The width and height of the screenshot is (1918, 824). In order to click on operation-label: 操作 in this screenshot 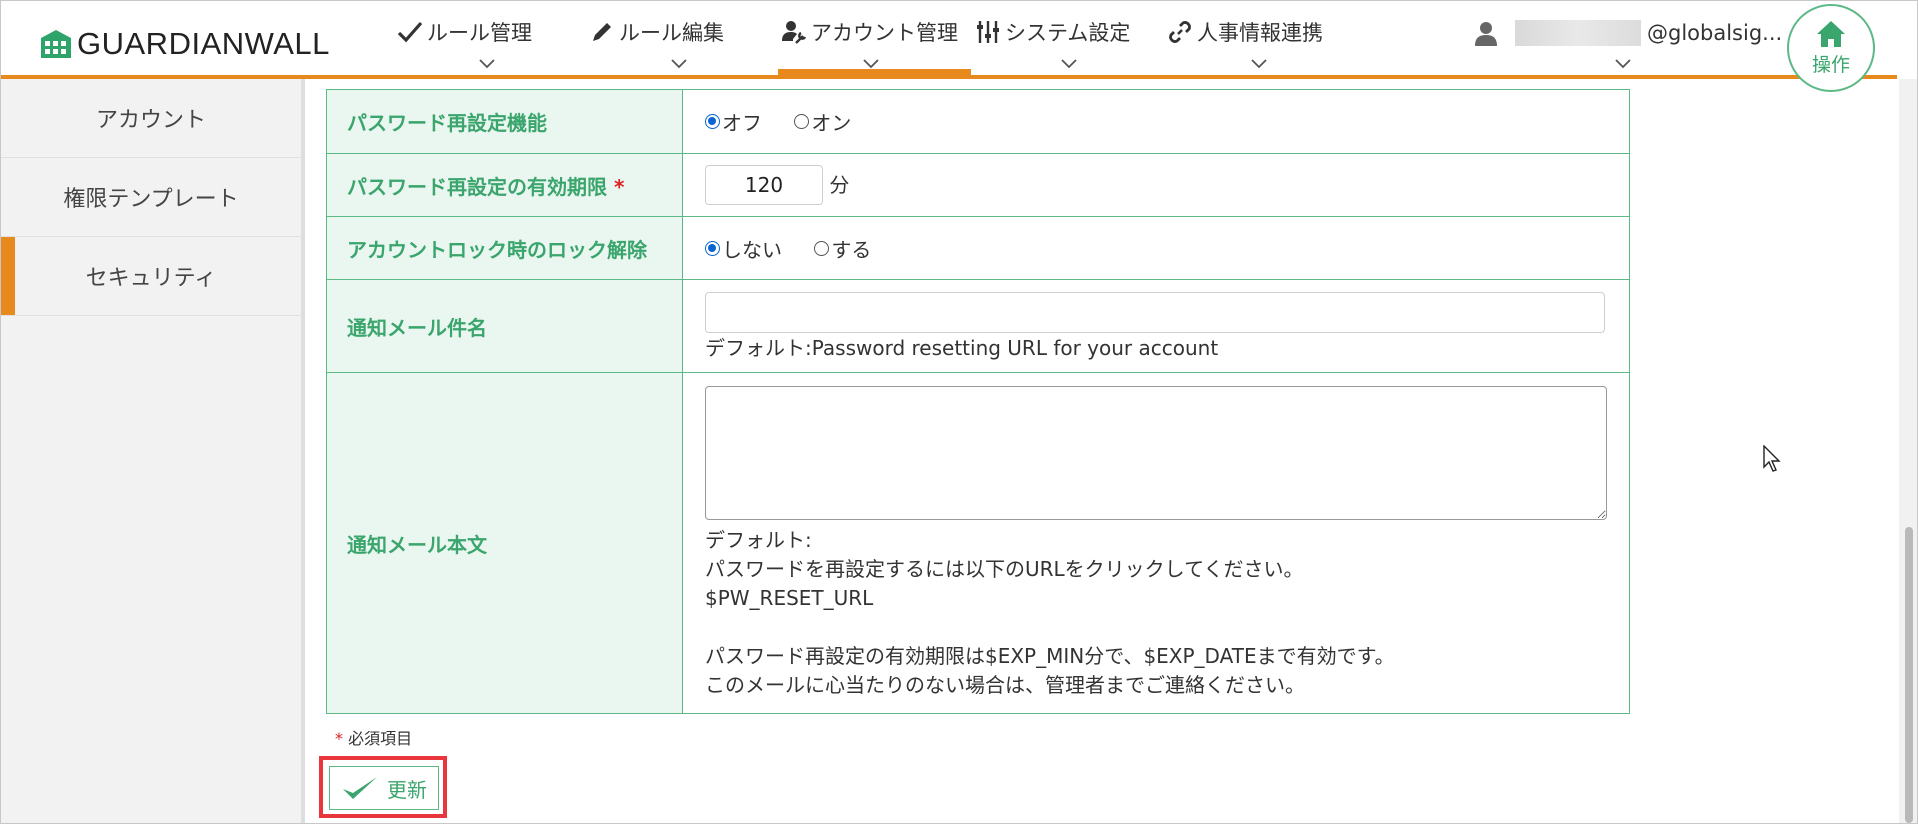, I will do `click(1830, 64)`.